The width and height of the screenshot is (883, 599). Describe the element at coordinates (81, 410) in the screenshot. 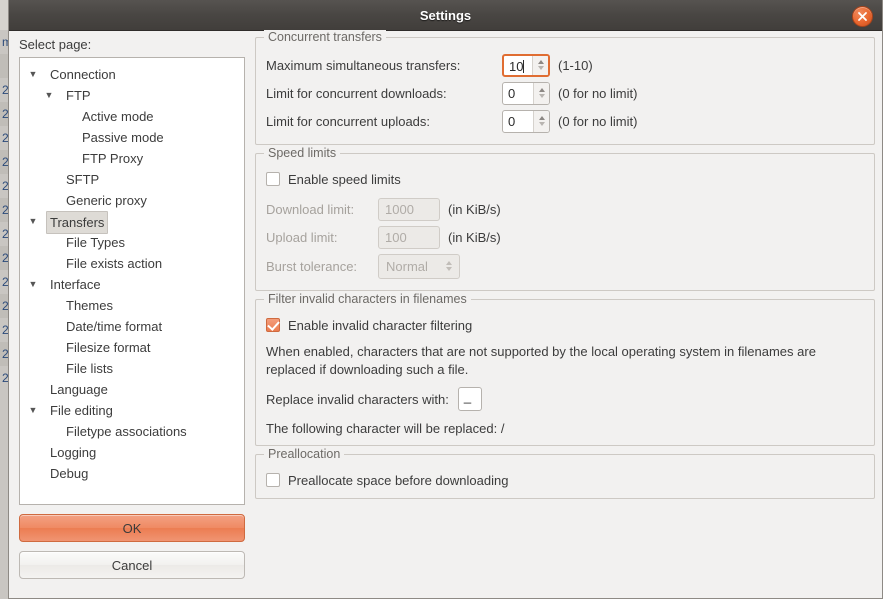

I see `sidebar-item-label: File editing` at that location.